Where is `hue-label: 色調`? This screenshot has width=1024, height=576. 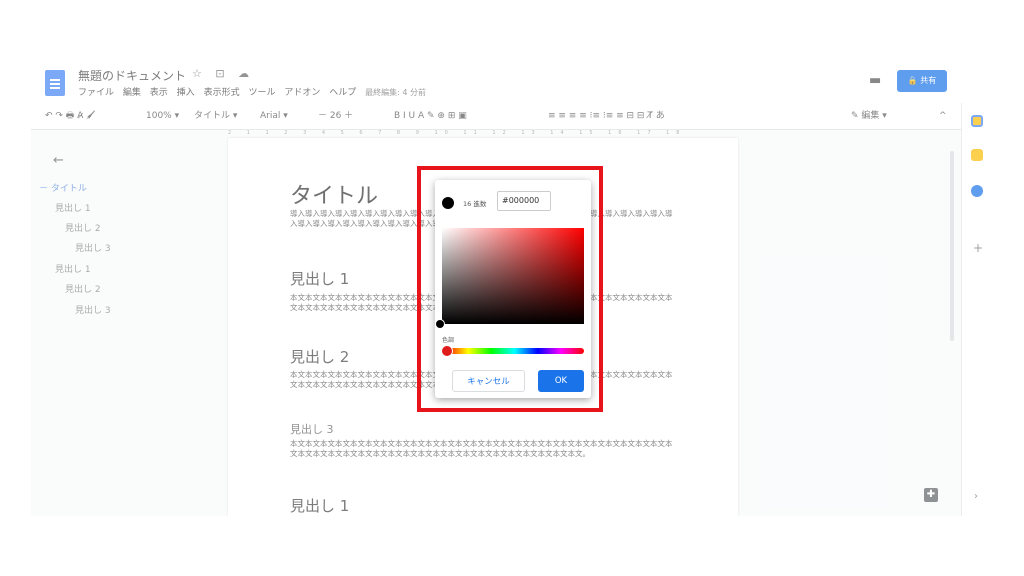
hue-label: 色調 is located at coordinates (448, 340).